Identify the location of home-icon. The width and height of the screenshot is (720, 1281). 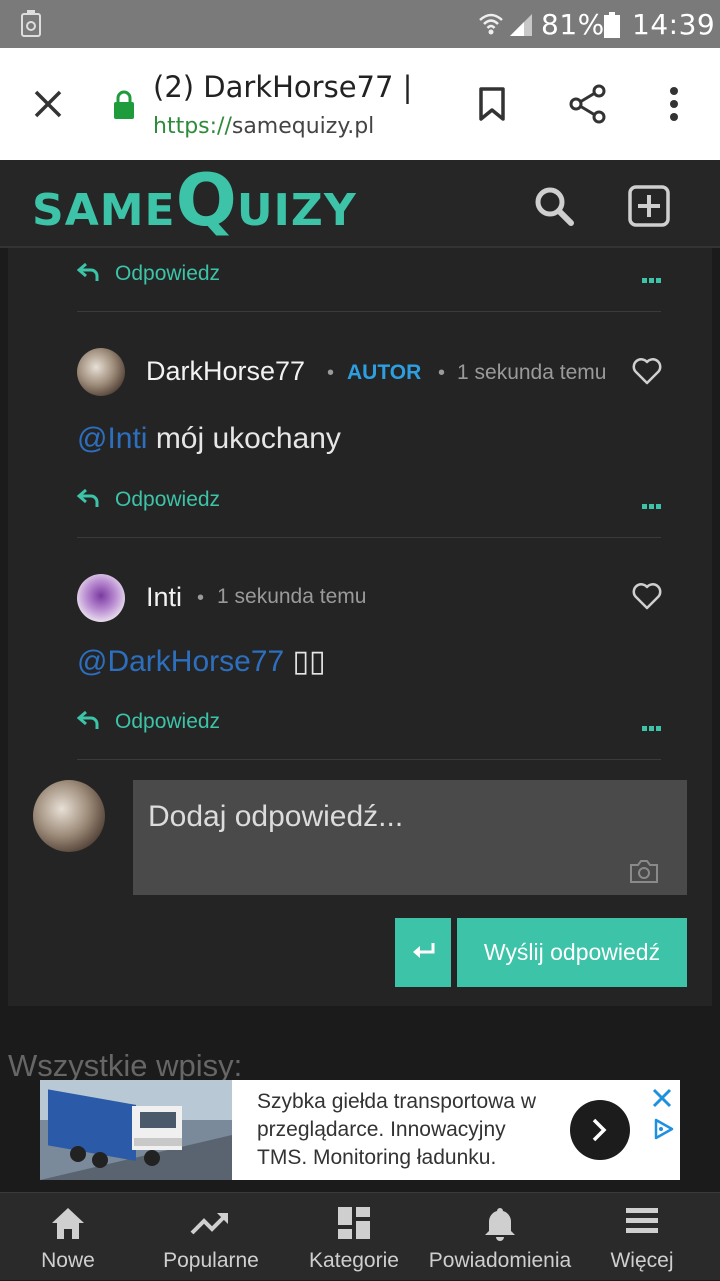
(68, 1223).